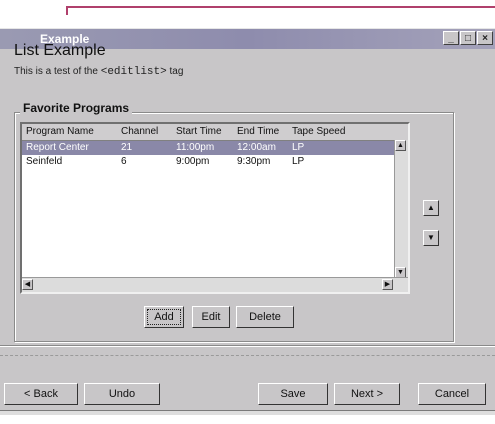 Image resolution: width=495 pixels, height=424 pixels. I want to click on delete-button: Delete, so click(265, 317).